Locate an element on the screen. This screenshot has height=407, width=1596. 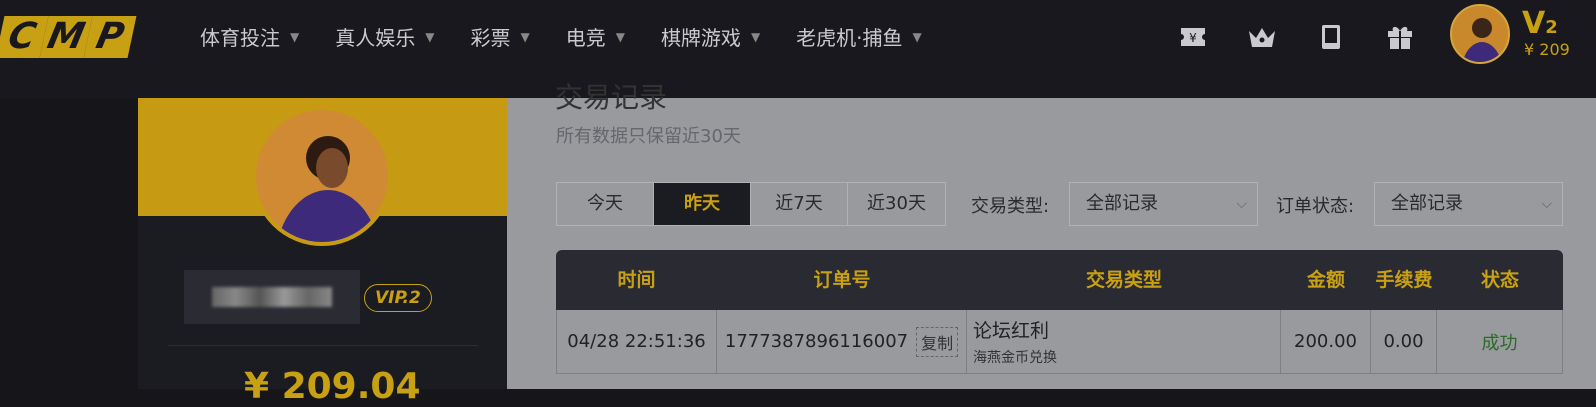
nav-label: 老虎机·捕鱼 is located at coordinates (849, 38).